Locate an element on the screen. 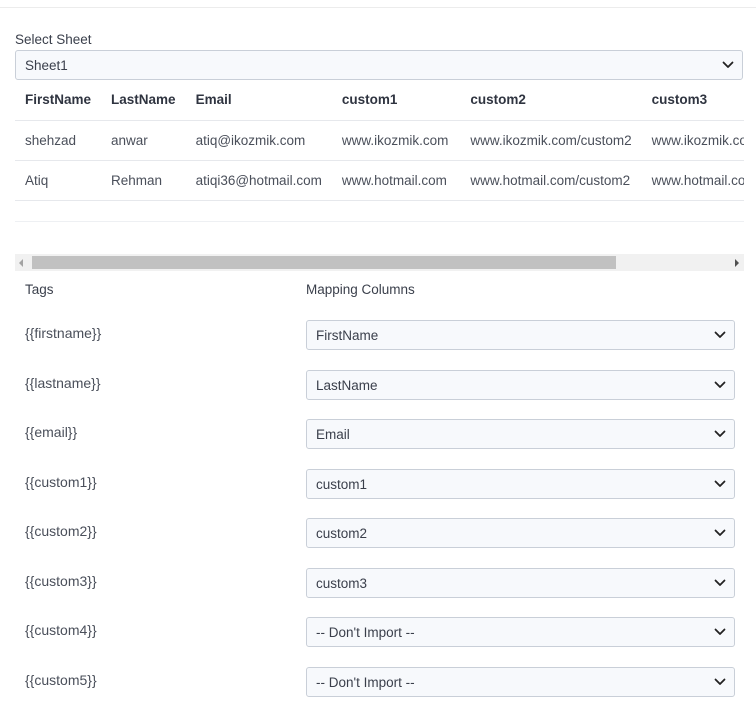 The height and width of the screenshot is (720, 756). arrow-left-icon is located at coordinates (21, 263).